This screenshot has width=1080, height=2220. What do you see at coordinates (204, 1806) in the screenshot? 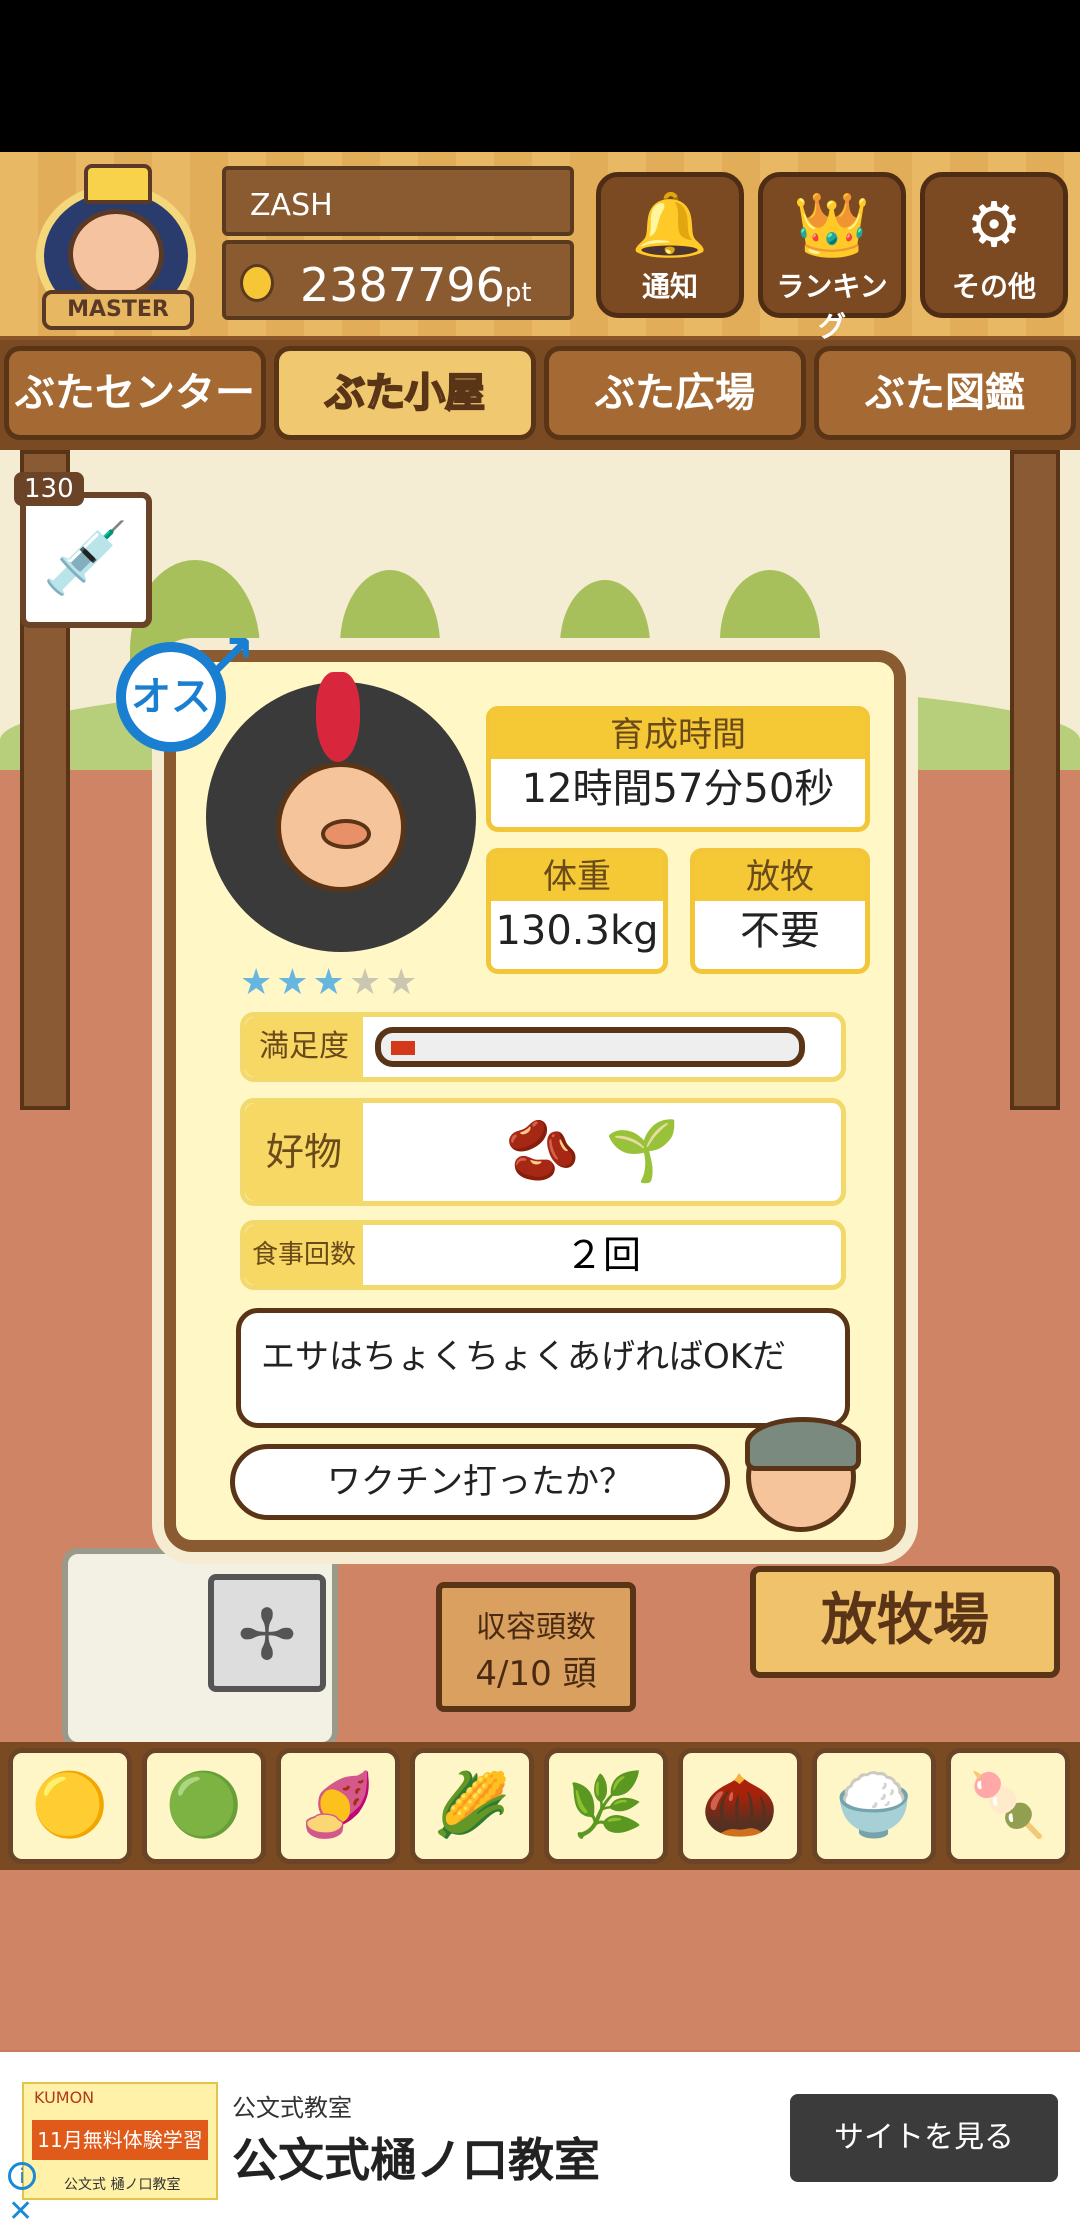
I see `food-mixed-grain: 🟢` at bounding box center [204, 1806].